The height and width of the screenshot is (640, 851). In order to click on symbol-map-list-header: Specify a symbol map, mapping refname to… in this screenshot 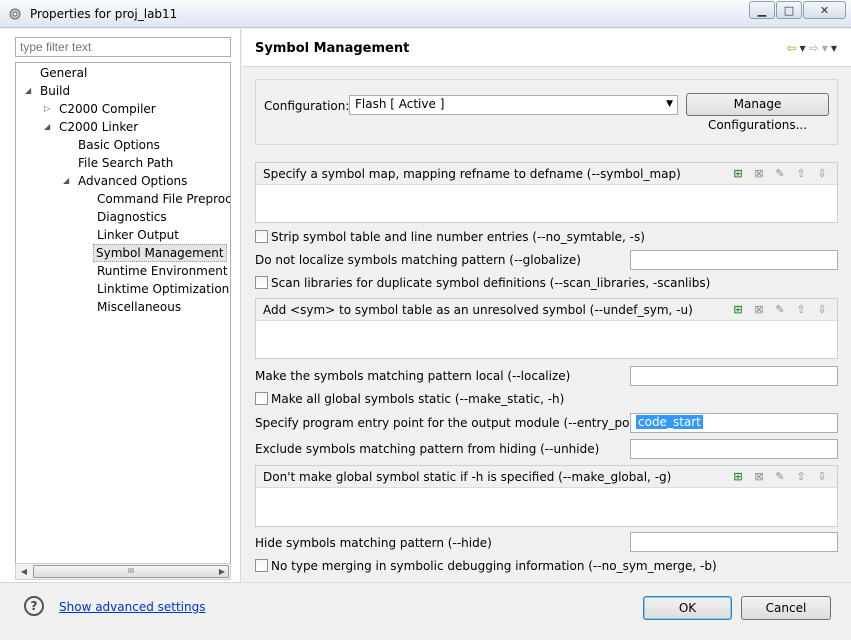, I will do `click(546, 174)`.